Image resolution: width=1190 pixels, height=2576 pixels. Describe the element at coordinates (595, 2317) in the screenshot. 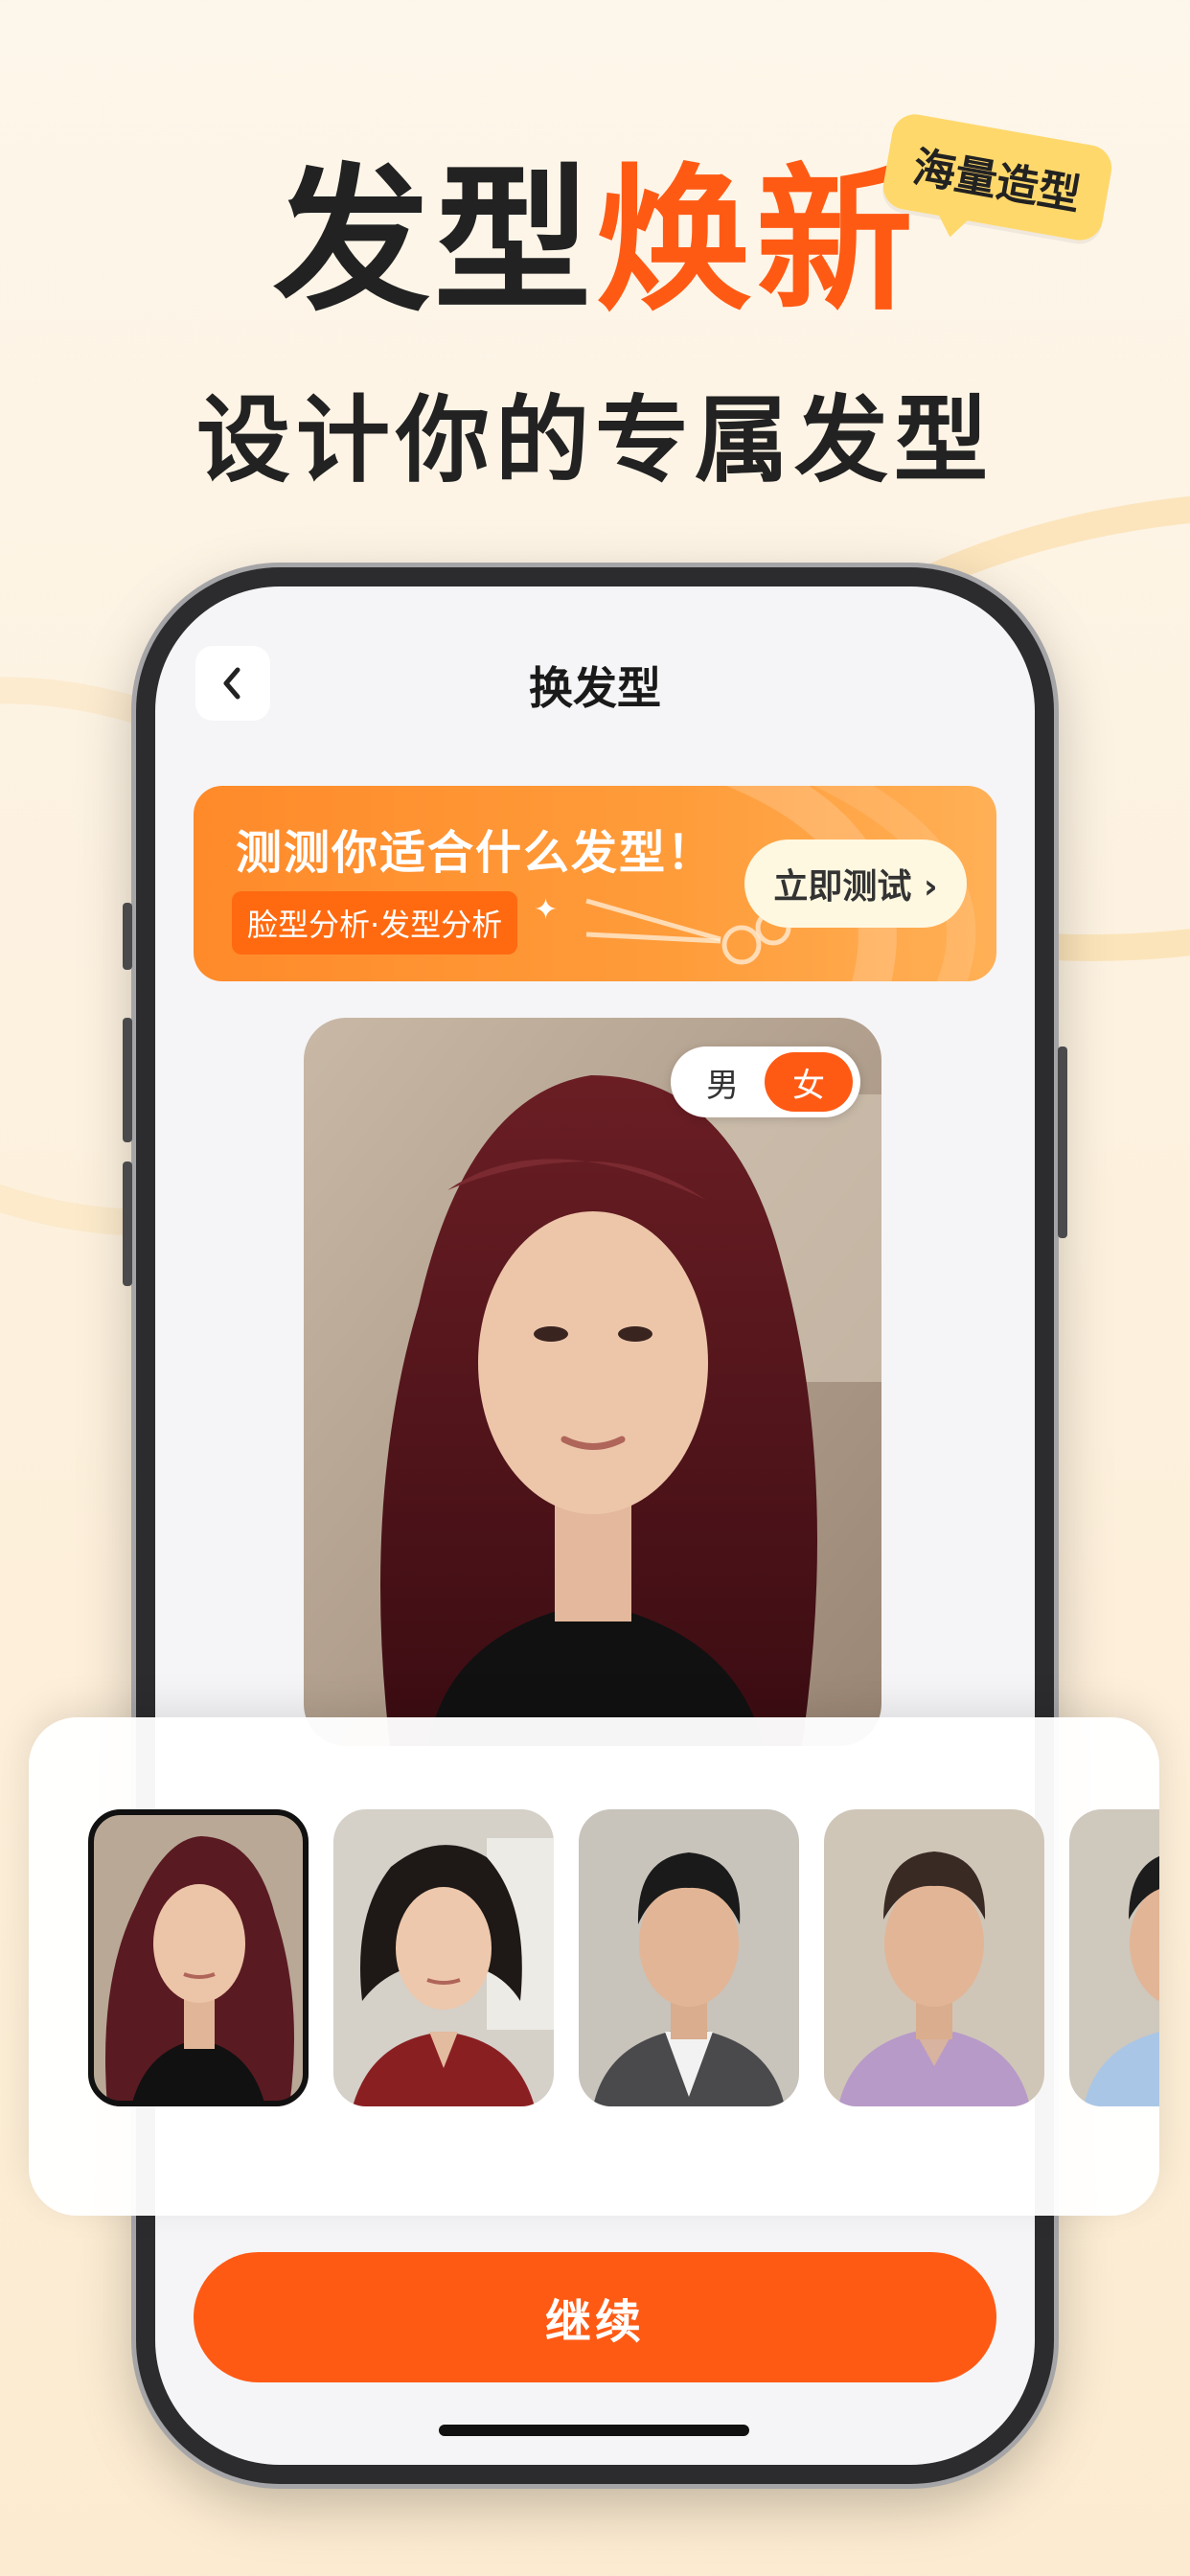

I see `continue-button: 继续` at that location.